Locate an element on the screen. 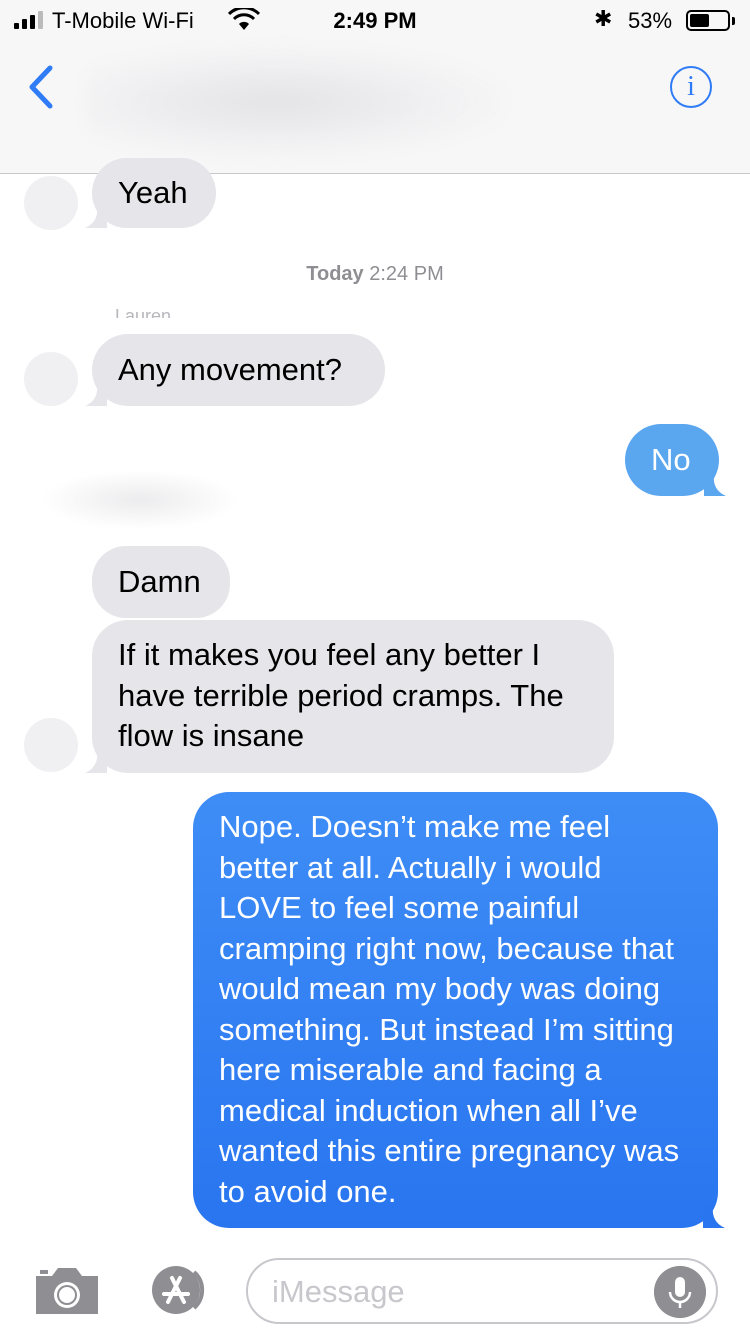  message-text: Any movement? is located at coordinates (230, 369).